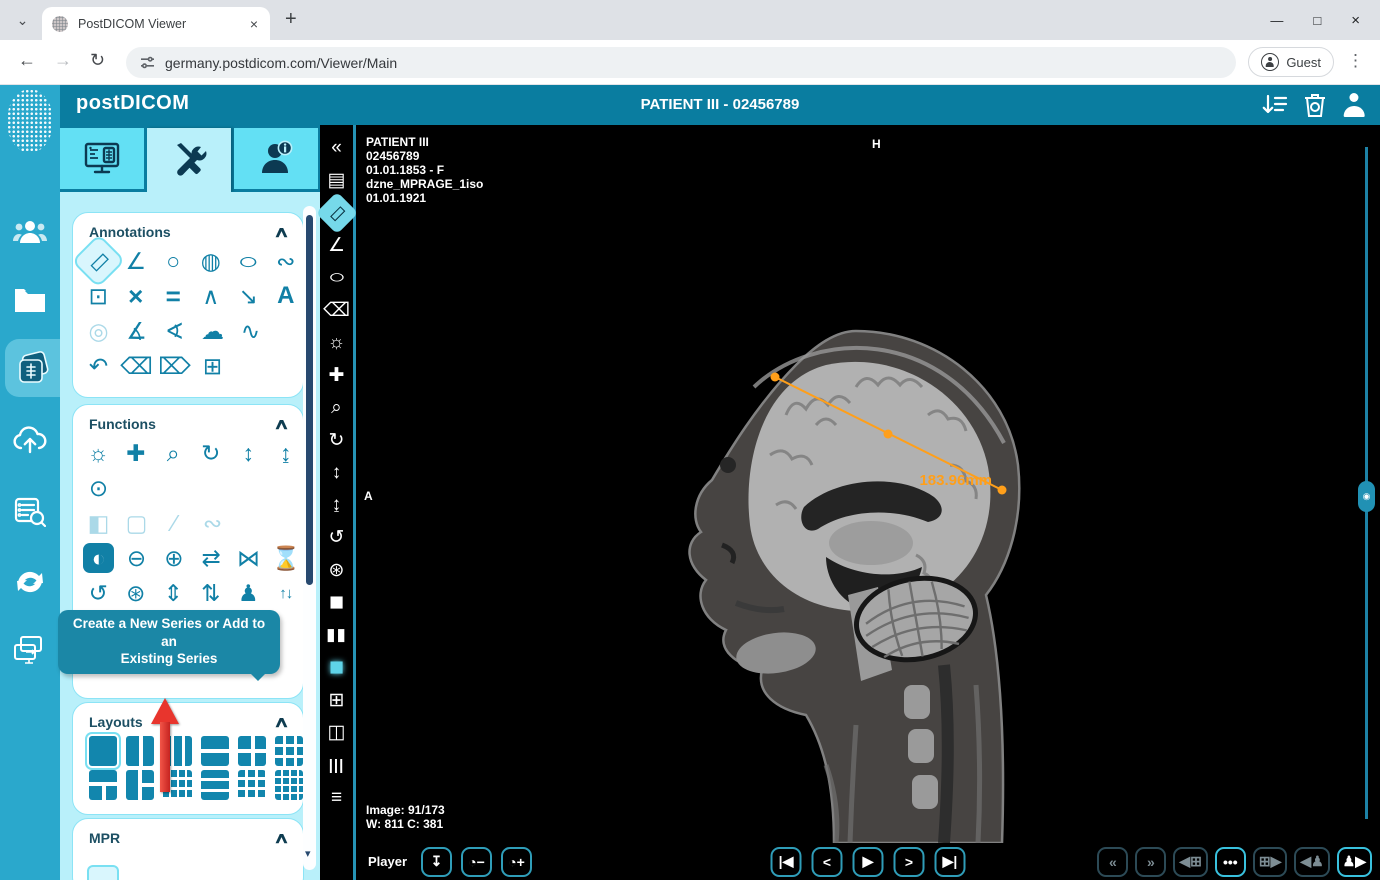 The height and width of the screenshot is (880, 1380). What do you see at coordinates (337, 310) in the screenshot?
I see `eraser-tool: ⌫` at bounding box center [337, 310].